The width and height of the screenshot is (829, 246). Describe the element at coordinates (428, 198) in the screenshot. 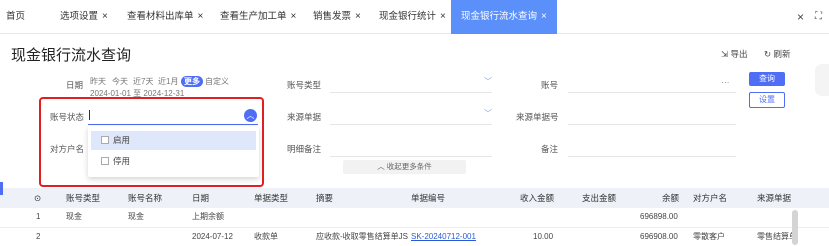

I see `th-doc-no: 单据编号` at that location.